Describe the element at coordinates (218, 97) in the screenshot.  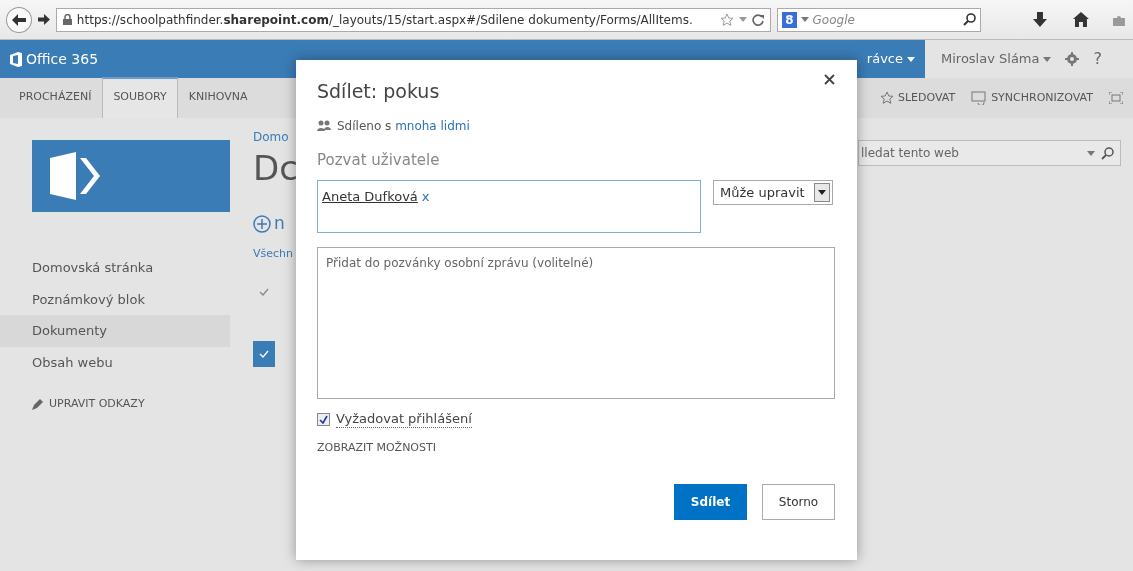
I see `ribbon-tab: KNIHOVNA` at that location.